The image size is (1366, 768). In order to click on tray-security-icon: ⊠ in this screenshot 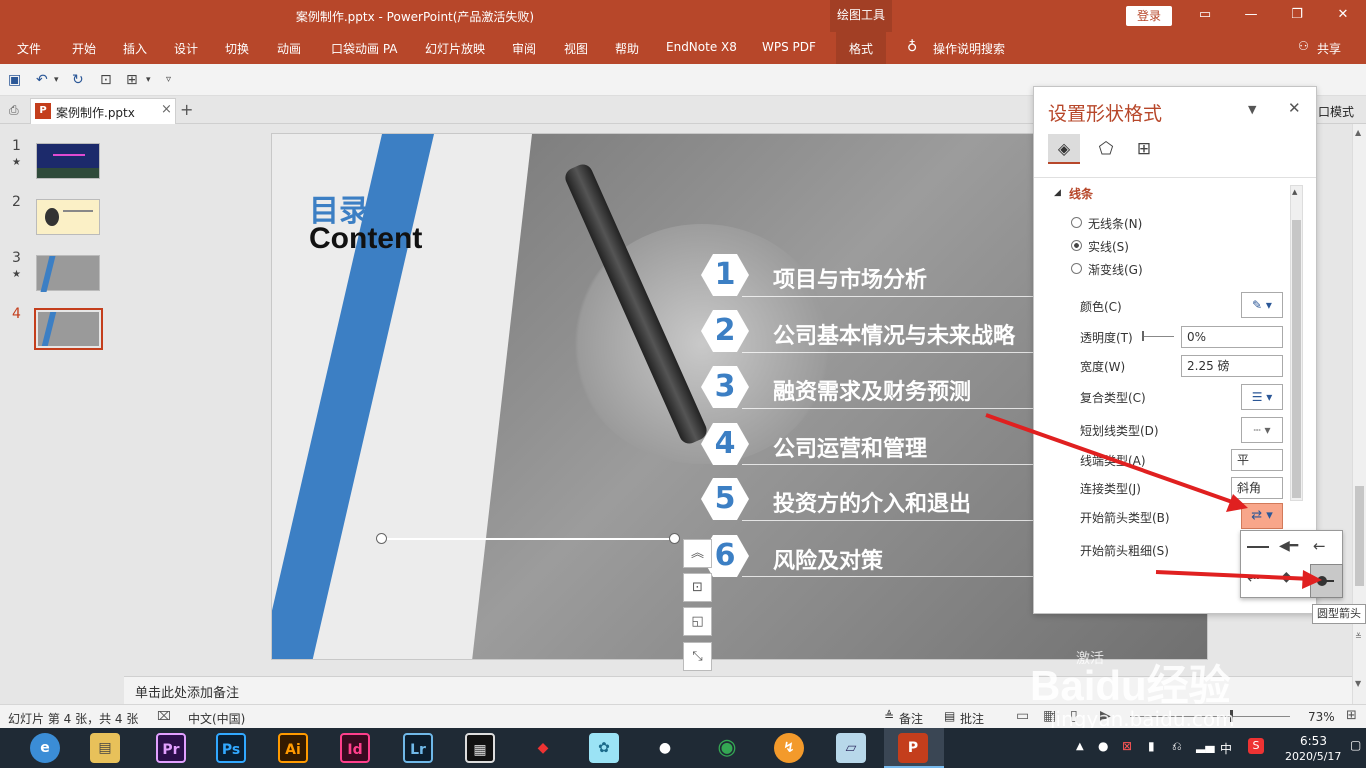, I will do `click(1127, 746)`.